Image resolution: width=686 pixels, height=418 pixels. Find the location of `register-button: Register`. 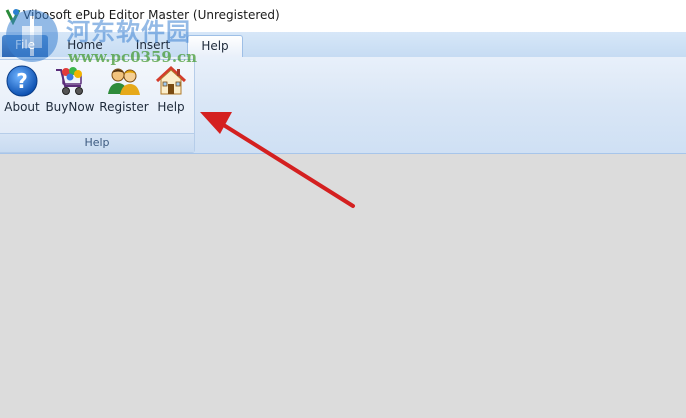

register-button: Register is located at coordinates (124, 92).